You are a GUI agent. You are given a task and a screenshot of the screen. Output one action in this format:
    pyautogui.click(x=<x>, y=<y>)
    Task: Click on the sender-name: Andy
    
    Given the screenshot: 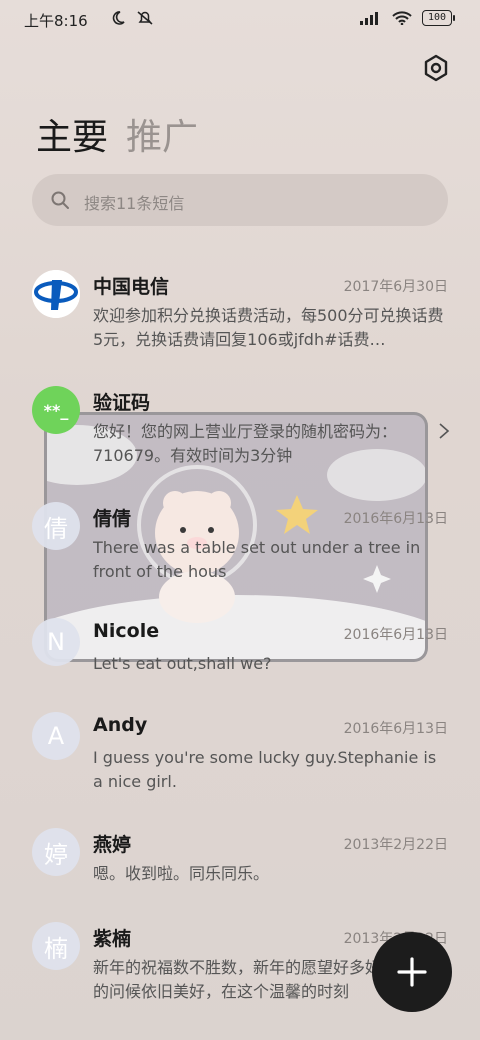 What is the action you would take?
    pyautogui.click(x=120, y=725)
    